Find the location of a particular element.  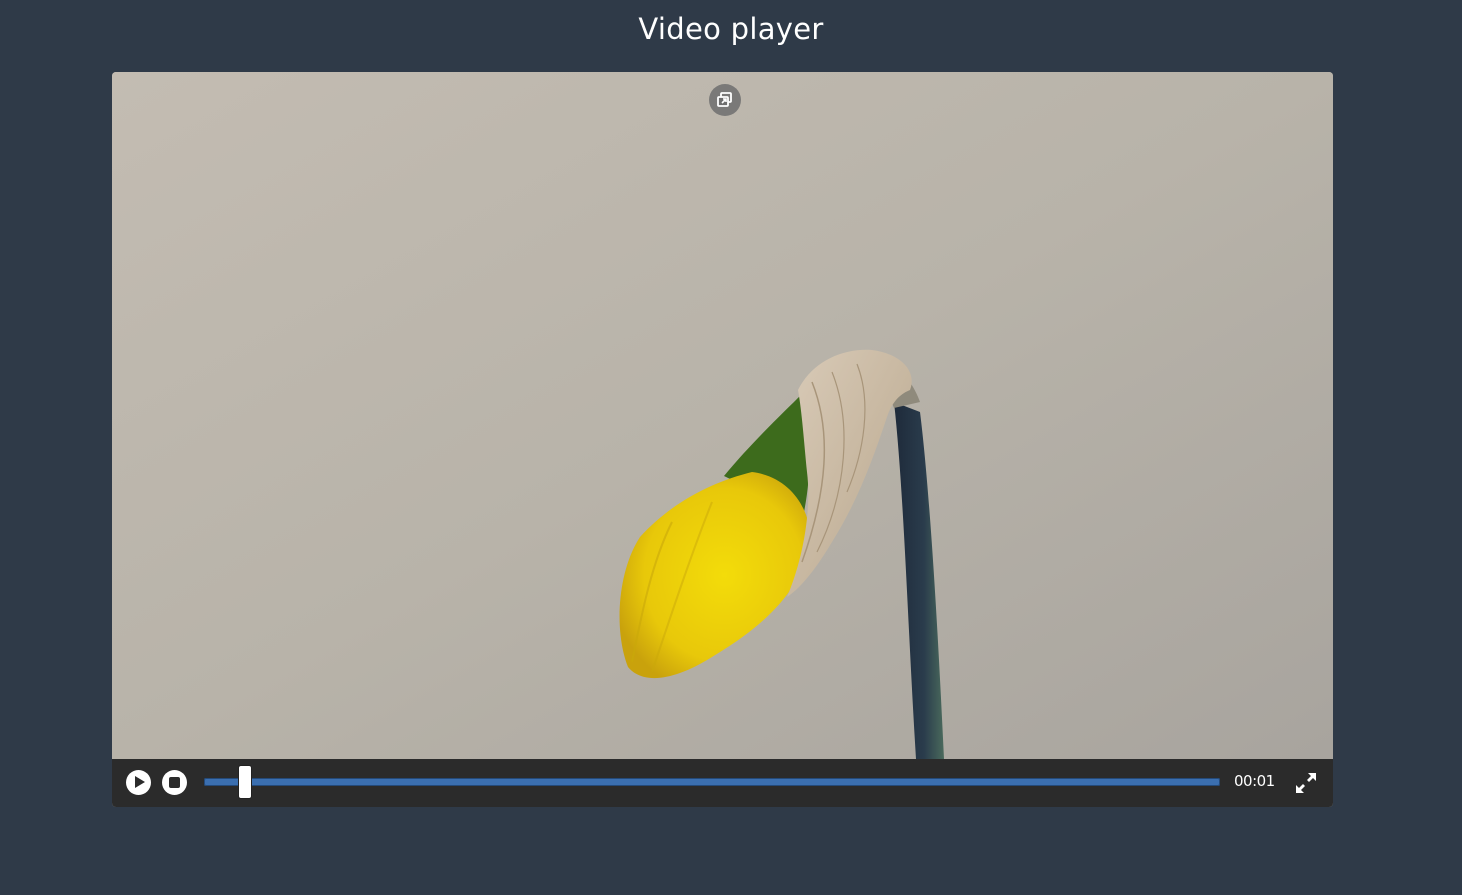

picture-in-picture-icon is located at coordinates (724, 99).